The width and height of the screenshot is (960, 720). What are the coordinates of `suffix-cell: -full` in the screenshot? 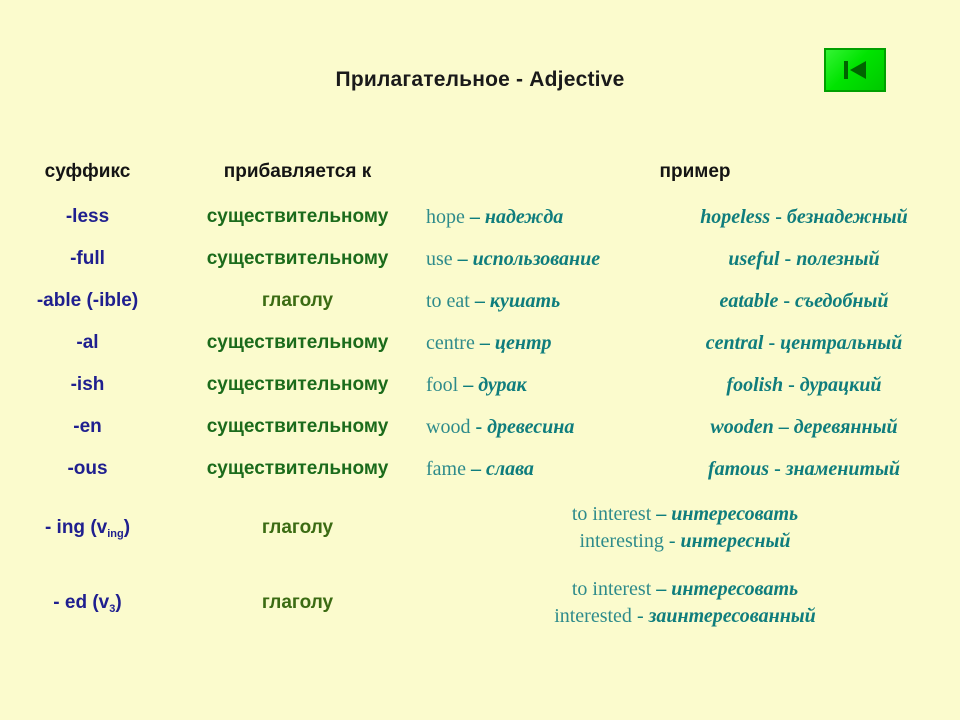 It's located at (87, 258).